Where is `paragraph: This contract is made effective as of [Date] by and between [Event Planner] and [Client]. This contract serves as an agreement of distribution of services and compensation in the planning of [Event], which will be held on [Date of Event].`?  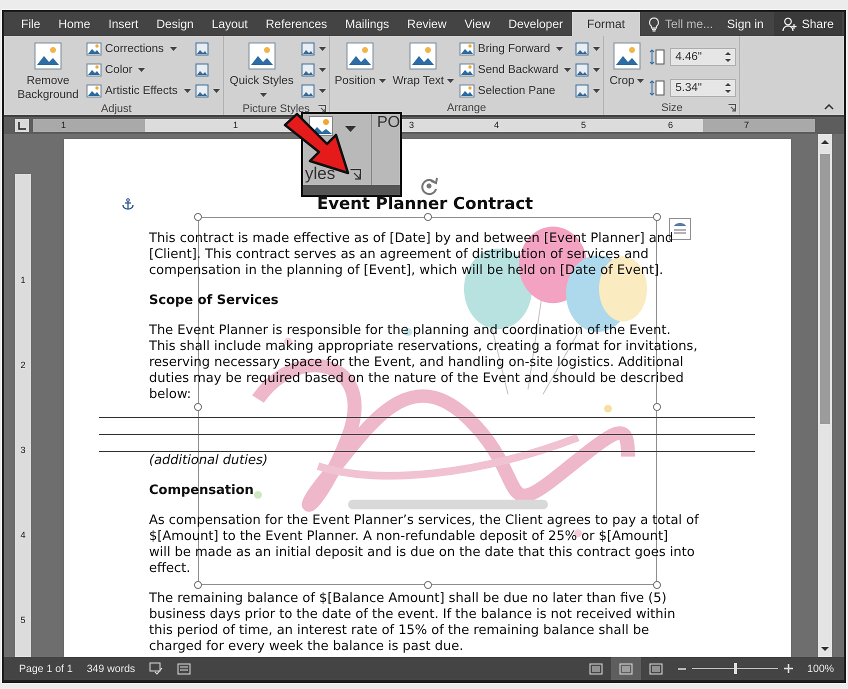 paragraph: This contract is made effective as of [Date] by and between [Event Planner] and [Client]. This contract serves as an agreement of distribution of services and compensation in the planning of [Event], which will be held on [Date of Event]. is located at coordinates (411, 255).